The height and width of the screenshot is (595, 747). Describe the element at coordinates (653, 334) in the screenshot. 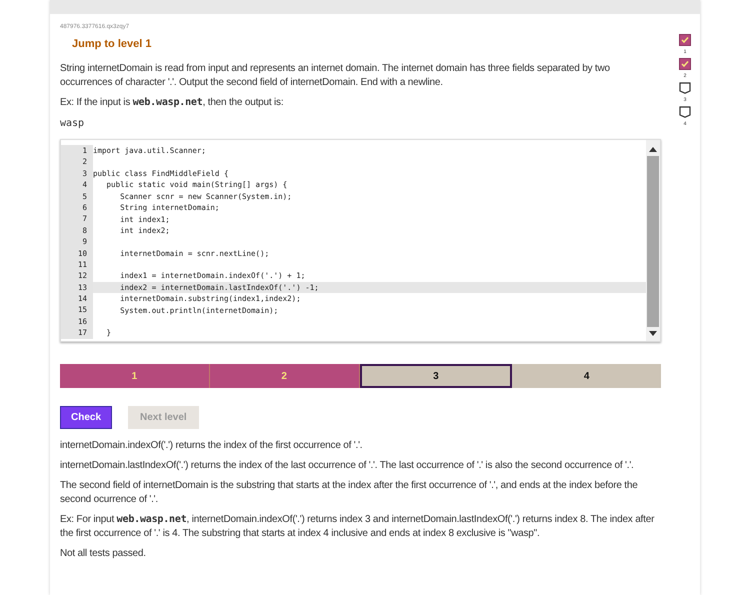

I see `scroll-down-icon` at that location.